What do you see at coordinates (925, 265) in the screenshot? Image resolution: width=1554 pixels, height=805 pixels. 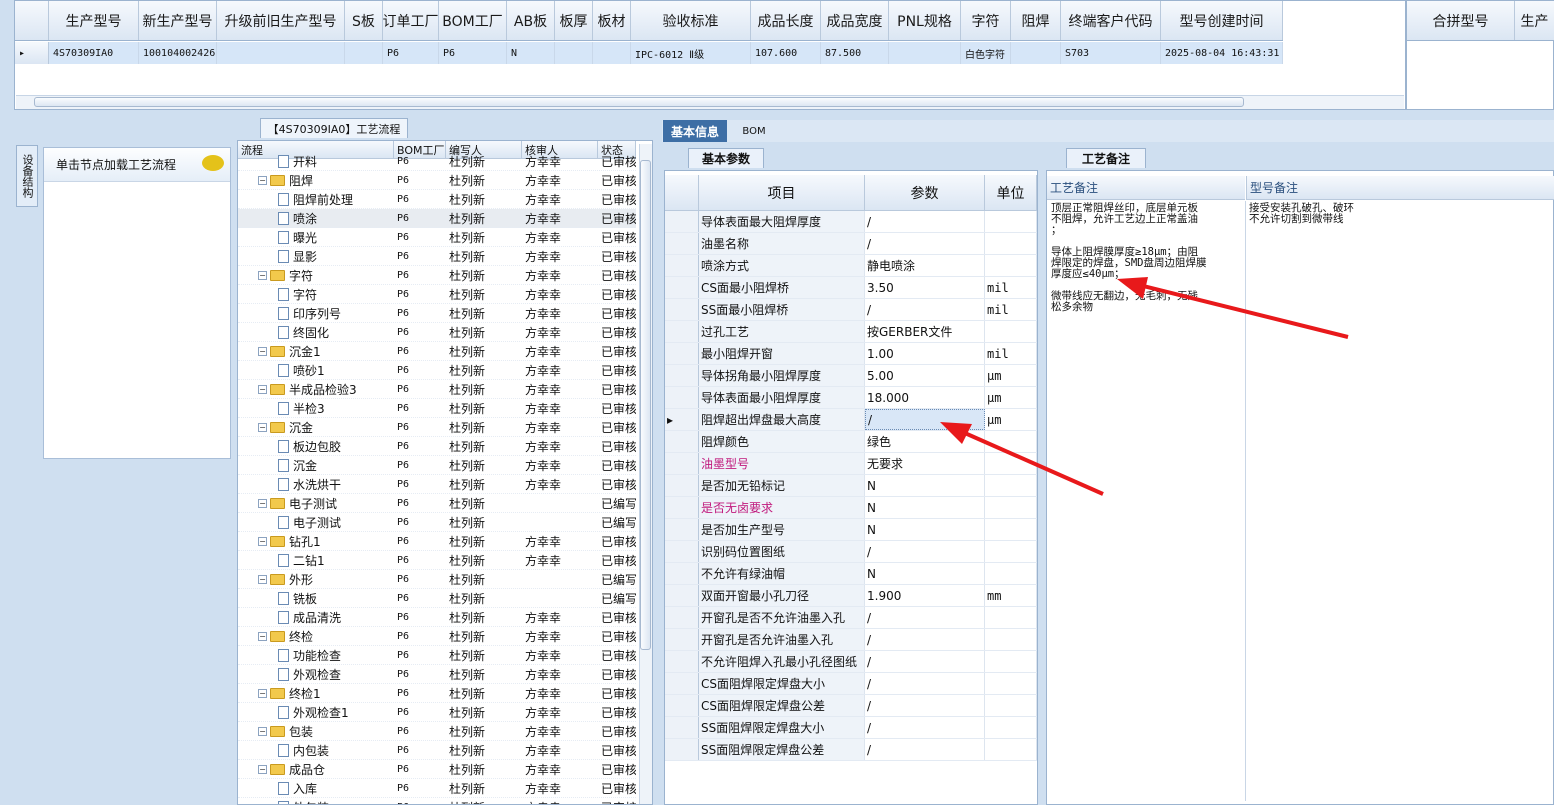 I see `param-value: 静电喷涂` at bounding box center [925, 265].